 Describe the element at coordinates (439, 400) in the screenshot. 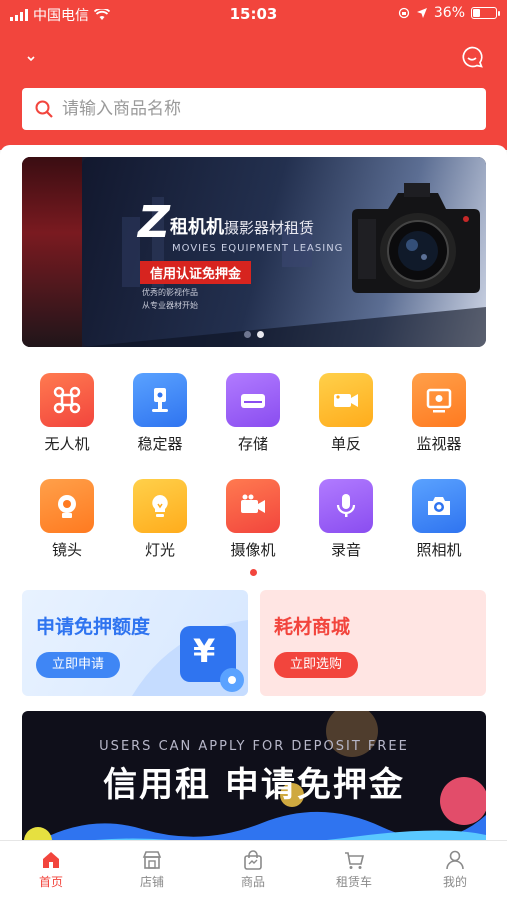

I see `monitor-icon` at that location.